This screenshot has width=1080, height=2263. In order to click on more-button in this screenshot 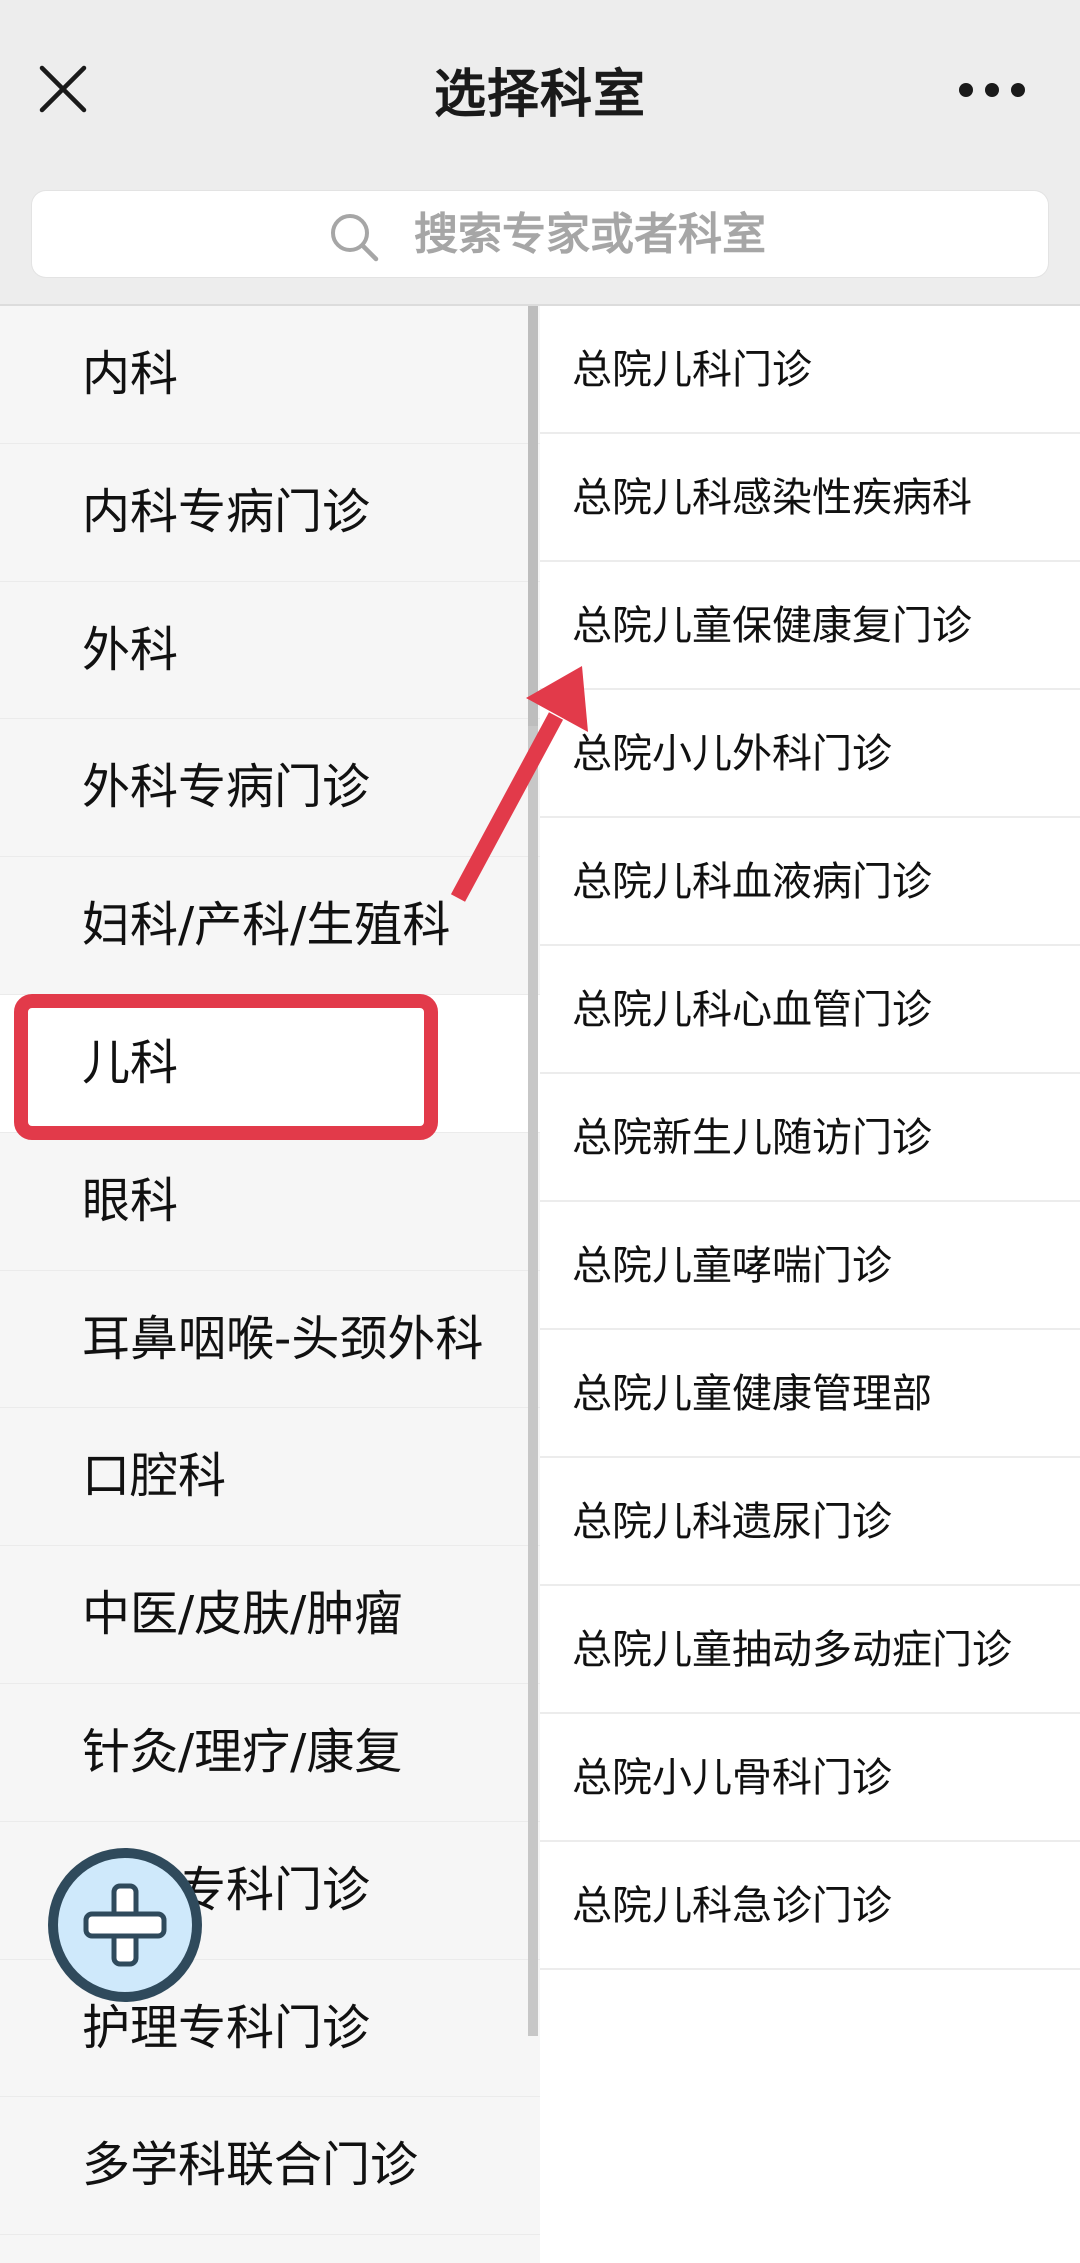, I will do `click(1010, 90)`.